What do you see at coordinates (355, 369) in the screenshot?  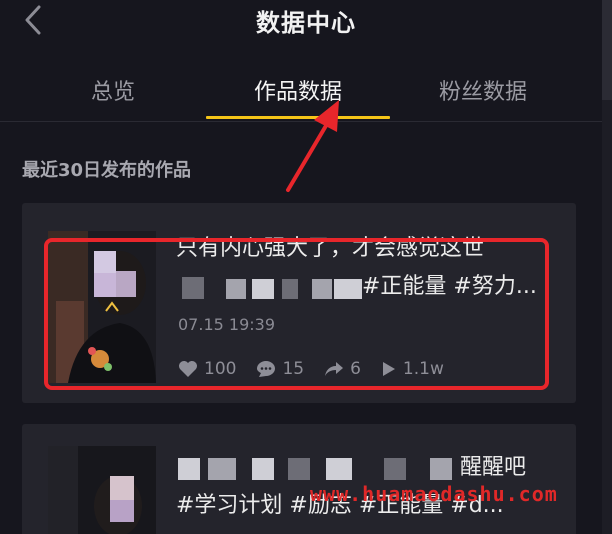 I see `shares-count: 6` at bounding box center [355, 369].